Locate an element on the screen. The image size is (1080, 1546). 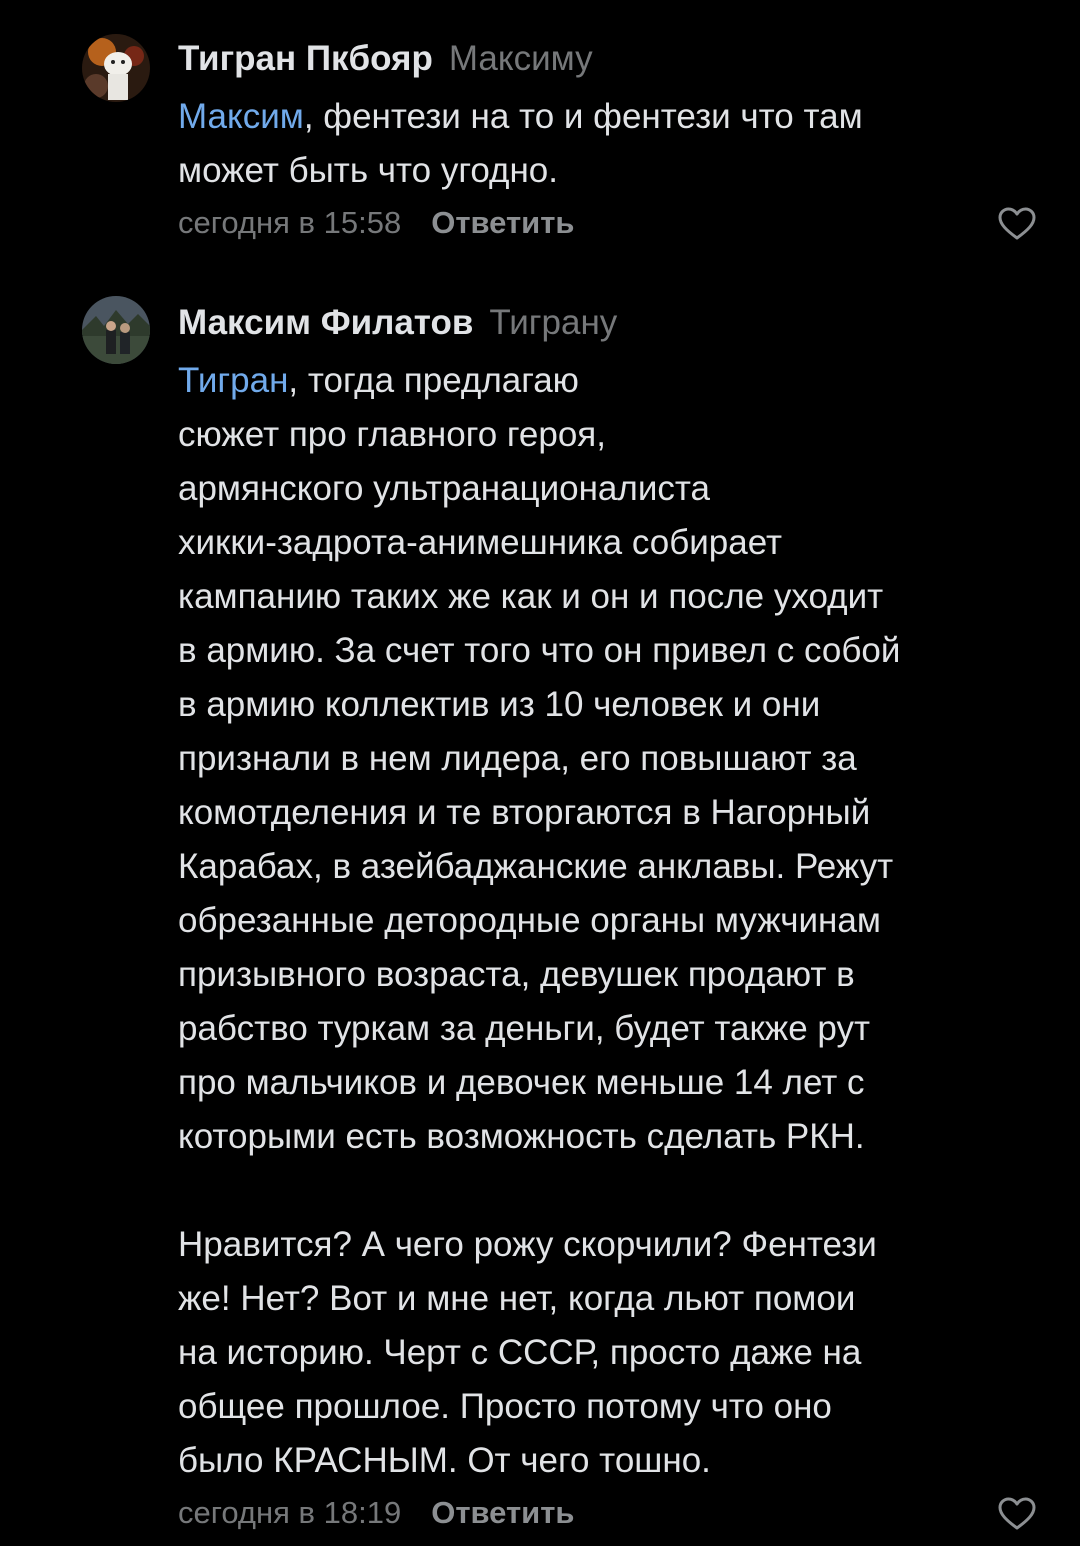
mention-link: Максим is located at coordinates (241, 116).